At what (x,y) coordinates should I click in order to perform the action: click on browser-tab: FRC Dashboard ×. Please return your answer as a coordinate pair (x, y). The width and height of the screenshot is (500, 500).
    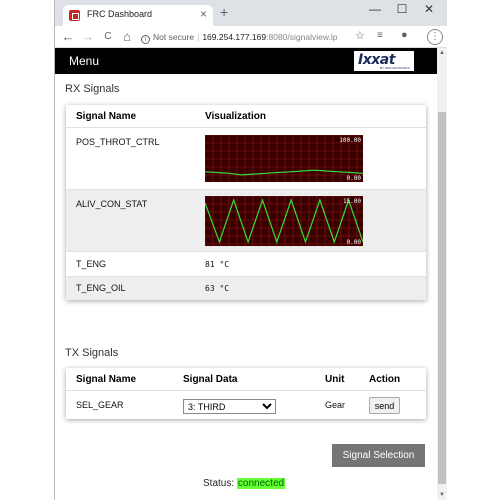
    Looking at the image, I should click on (138, 15).